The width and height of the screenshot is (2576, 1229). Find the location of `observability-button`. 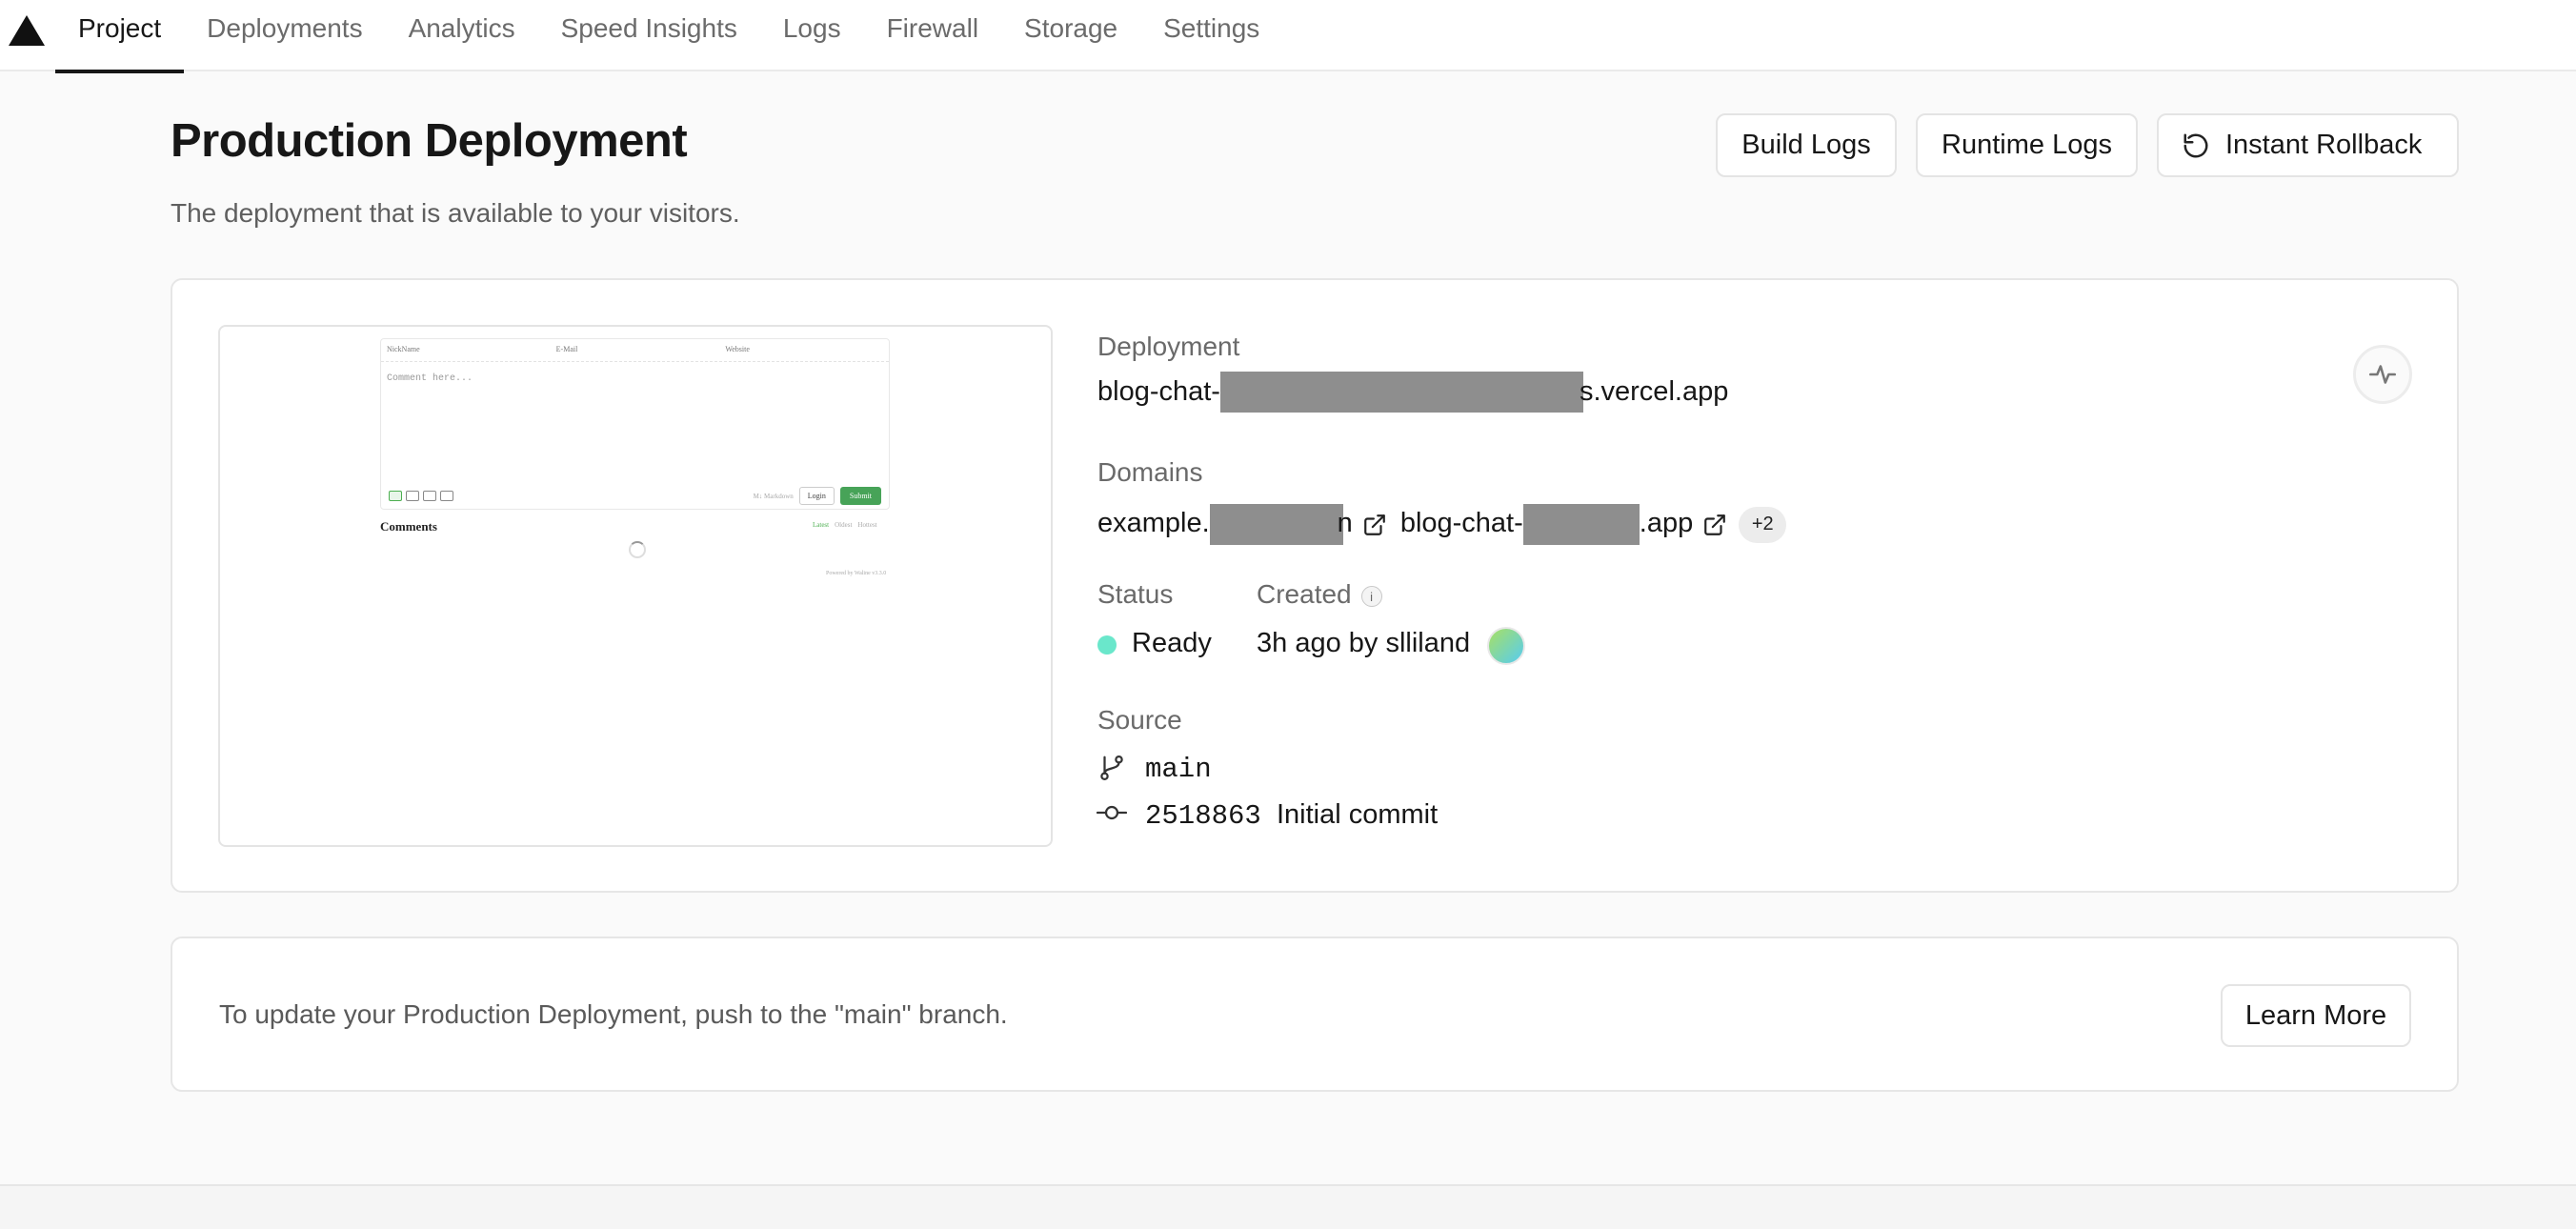

observability-button is located at coordinates (2382, 374).